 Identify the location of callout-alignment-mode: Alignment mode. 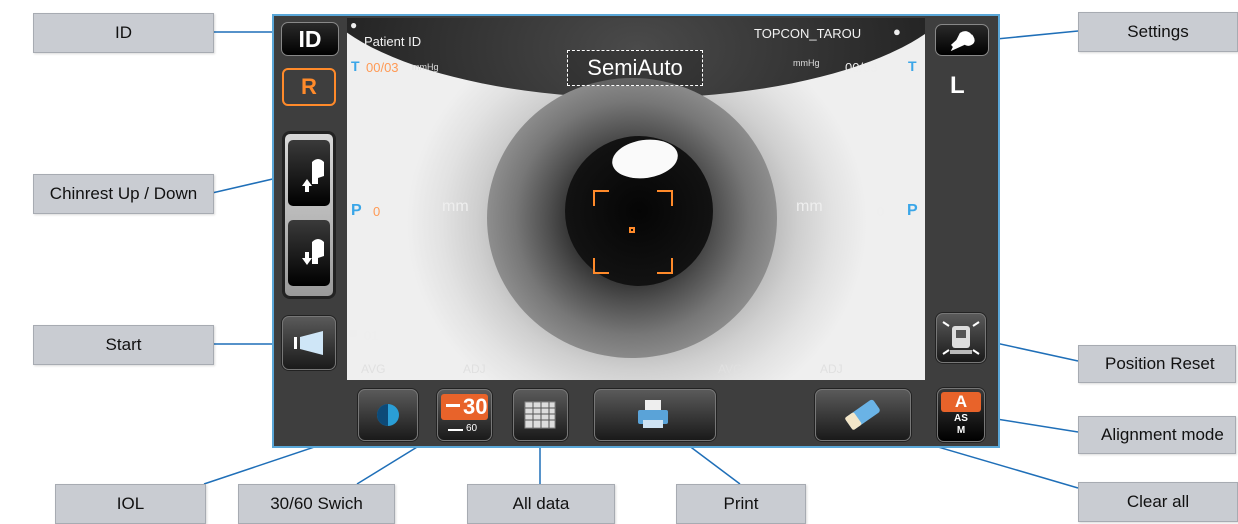
(1157, 435).